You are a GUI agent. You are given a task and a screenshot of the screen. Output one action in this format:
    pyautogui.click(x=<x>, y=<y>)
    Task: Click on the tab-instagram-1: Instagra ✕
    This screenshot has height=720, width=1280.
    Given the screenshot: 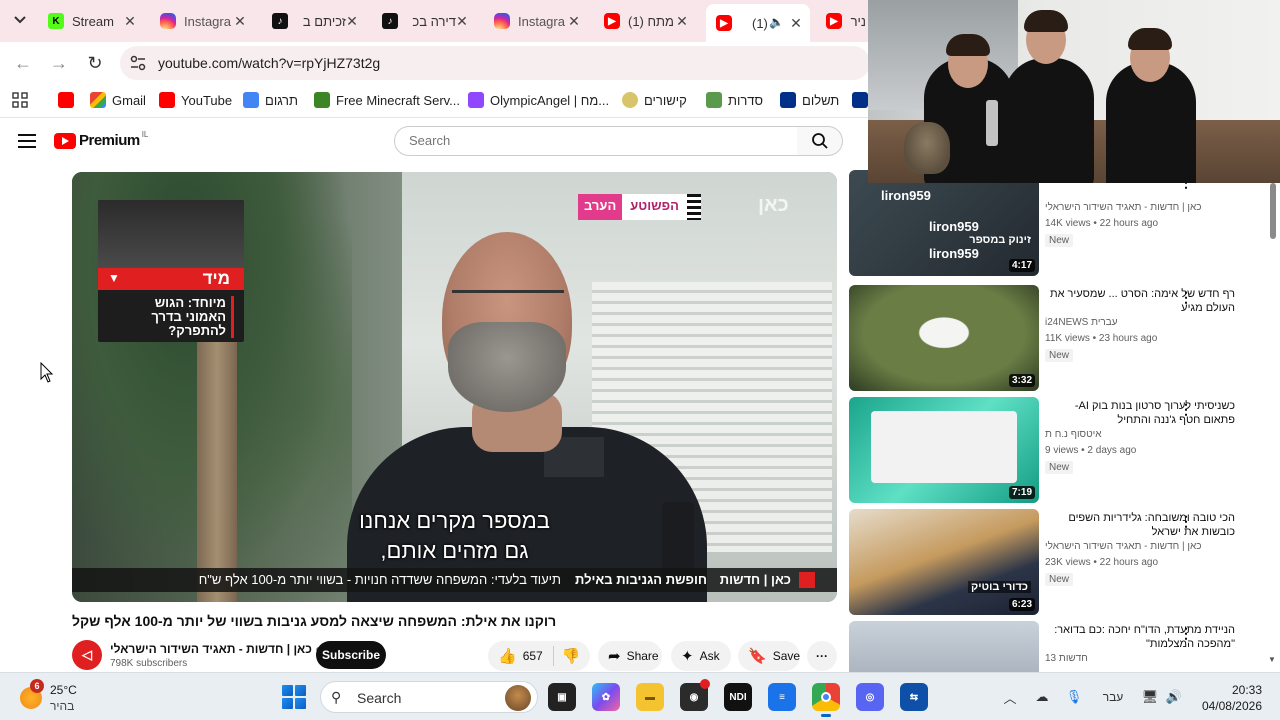 What is the action you would take?
    pyautogui.click(x=204, y=21)
    